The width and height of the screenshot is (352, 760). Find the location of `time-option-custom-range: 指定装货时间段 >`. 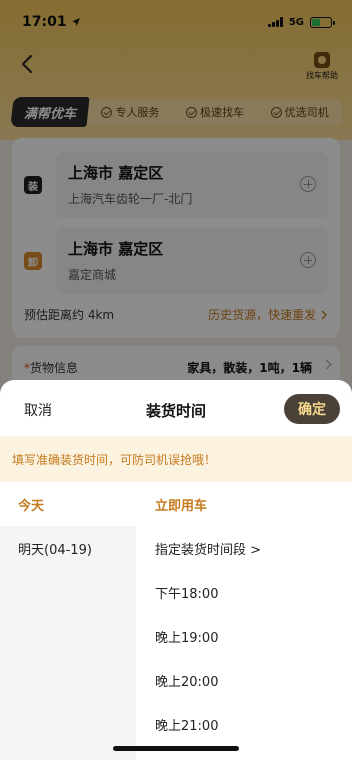

time-option-custom-range: 指定装货时间段 > is located at coordinates (244, 548).